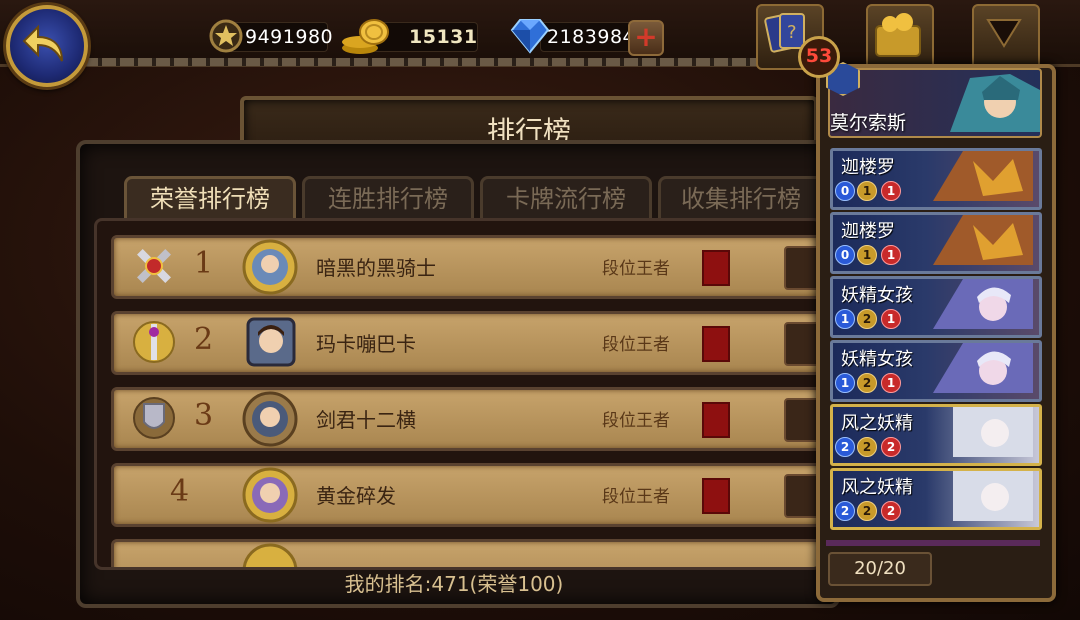 Image resolution: width=1080 pixels, height=620 pixels. What do you see at coordinates (365, 36) in the screenshot?
I see `gold-coins-icon` at bounding box center [365, 36].